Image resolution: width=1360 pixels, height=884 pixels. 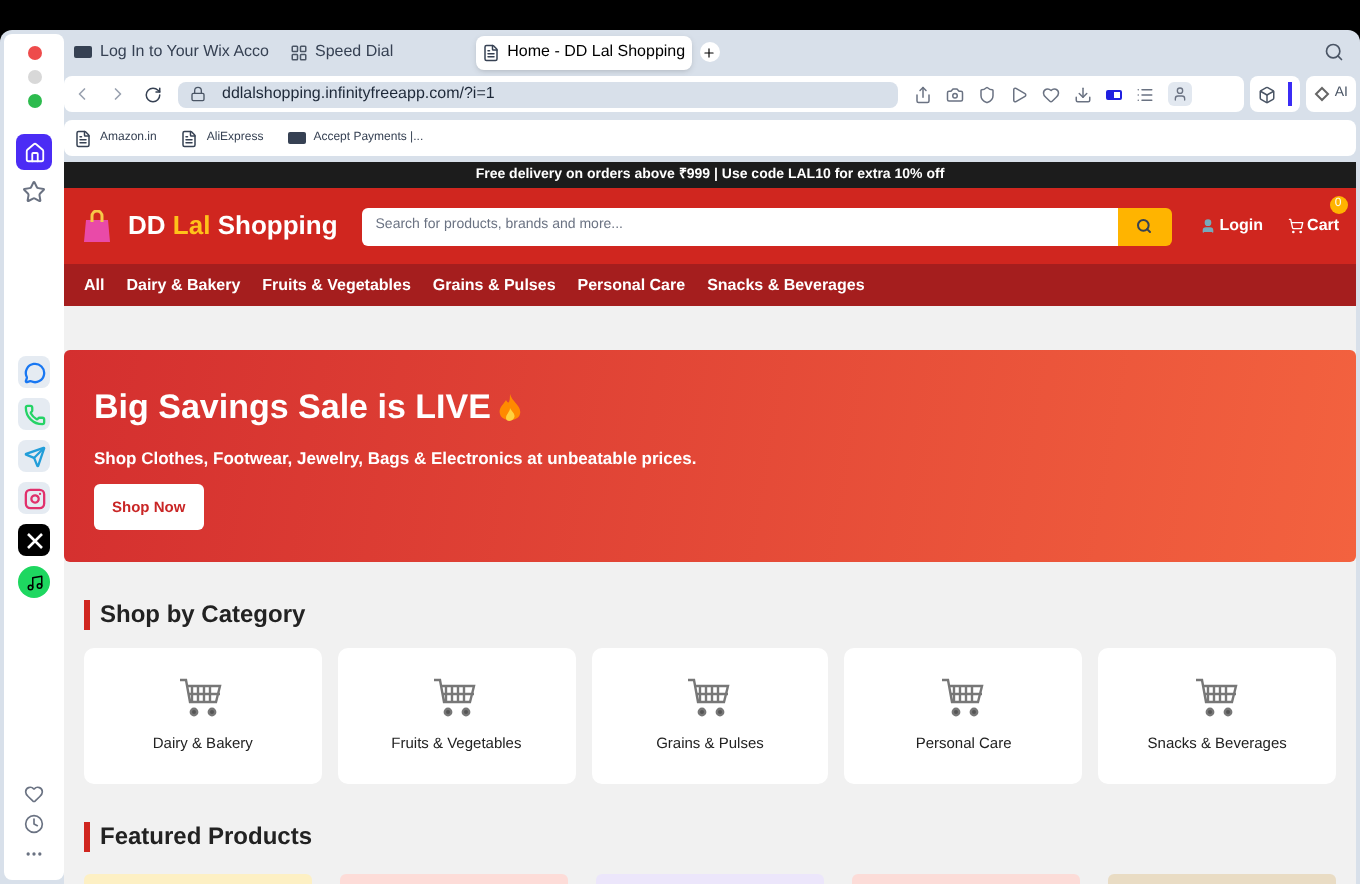 I want to click on home-icon, so click(x=34, y=152).